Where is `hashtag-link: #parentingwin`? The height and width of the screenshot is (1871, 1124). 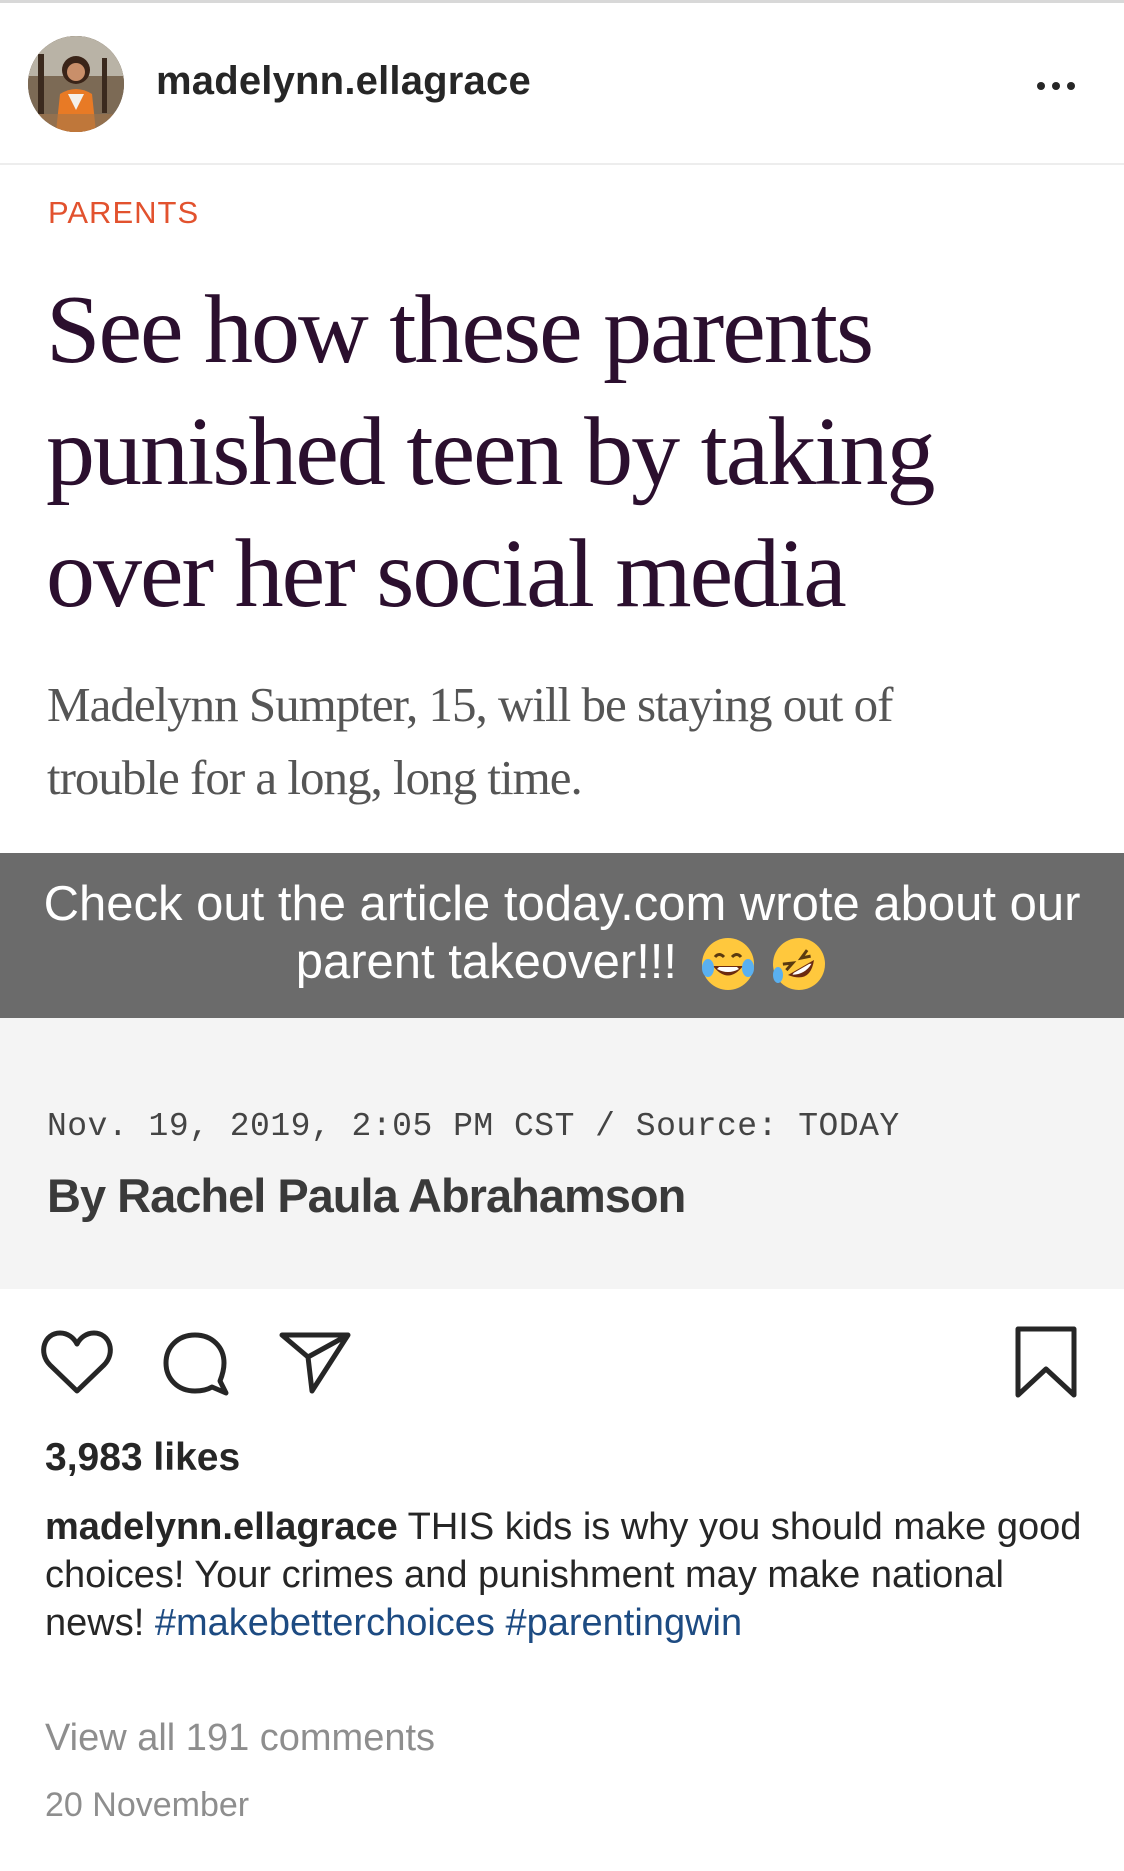 hashtag-link: #parentingwin is located at coordinates (623, 1623).